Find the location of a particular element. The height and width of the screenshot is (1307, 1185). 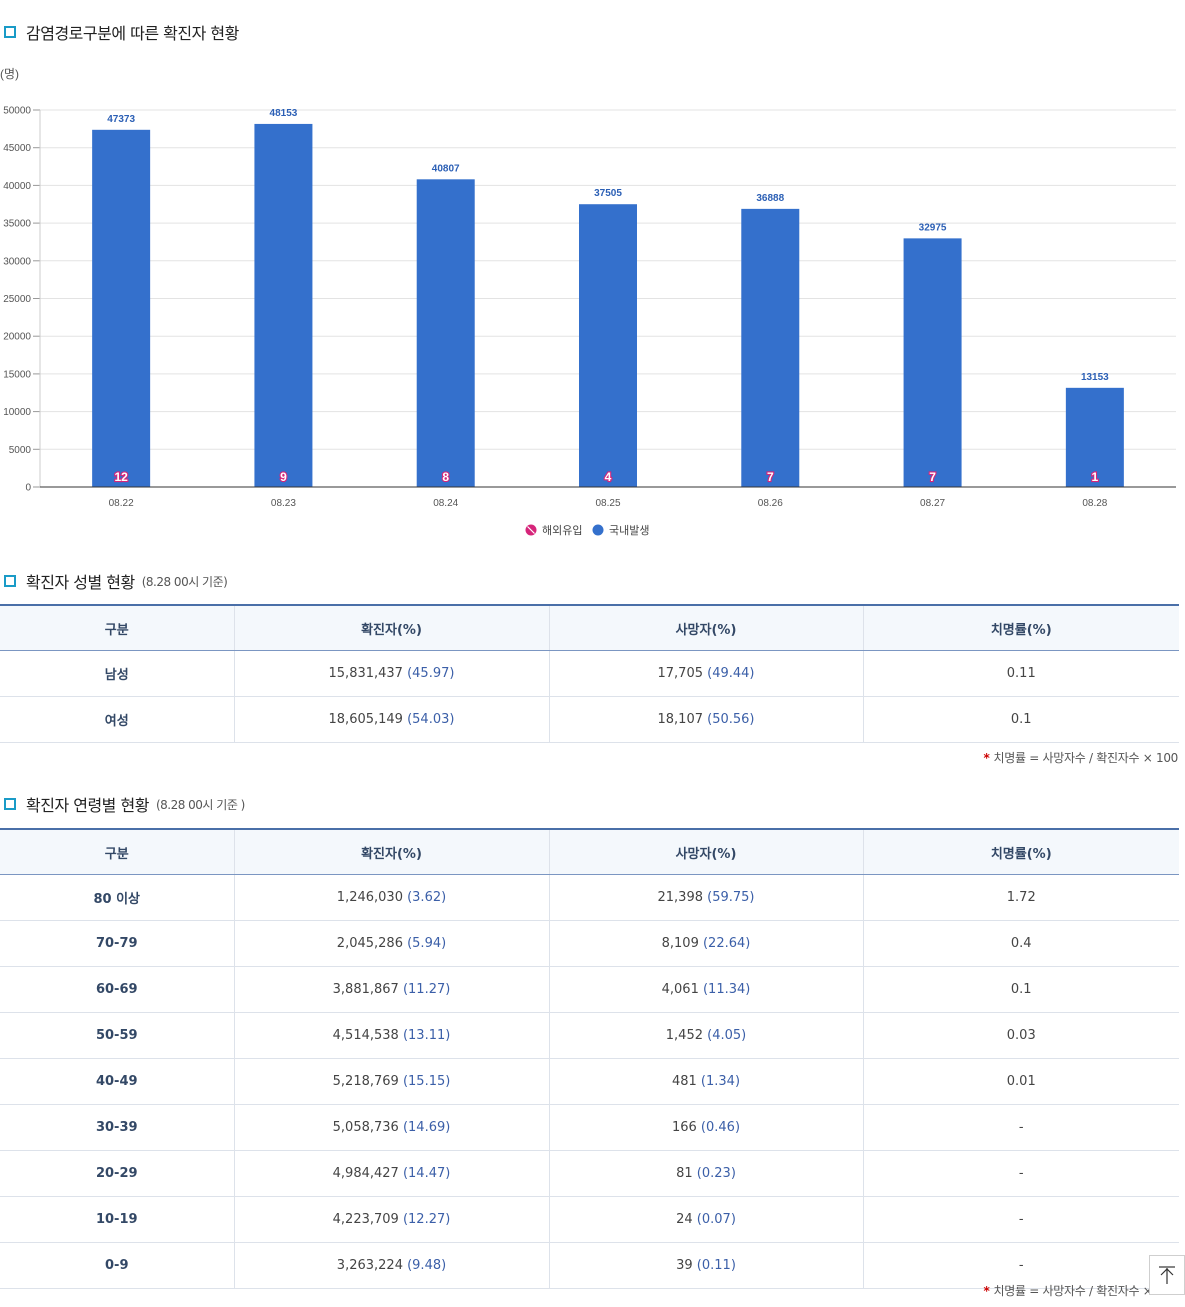

chart-x-axis: 08.22 08.23 08.24 08.25 08.26 08.27 08.28 is located at coordinates (608, 497).